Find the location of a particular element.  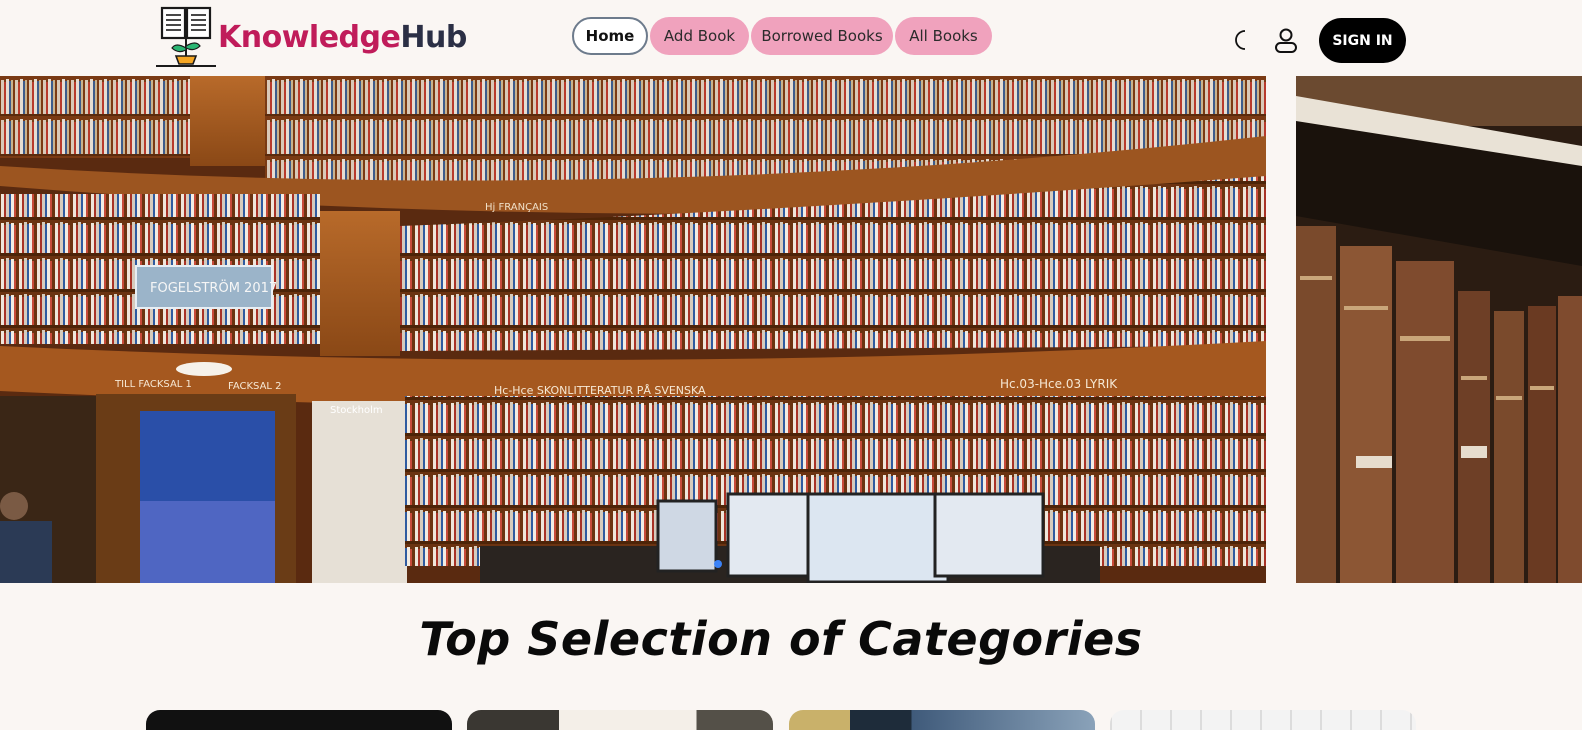

nav-tabs: Home Add Book Borrowed Books All Books is located at coordinates (782, 36).